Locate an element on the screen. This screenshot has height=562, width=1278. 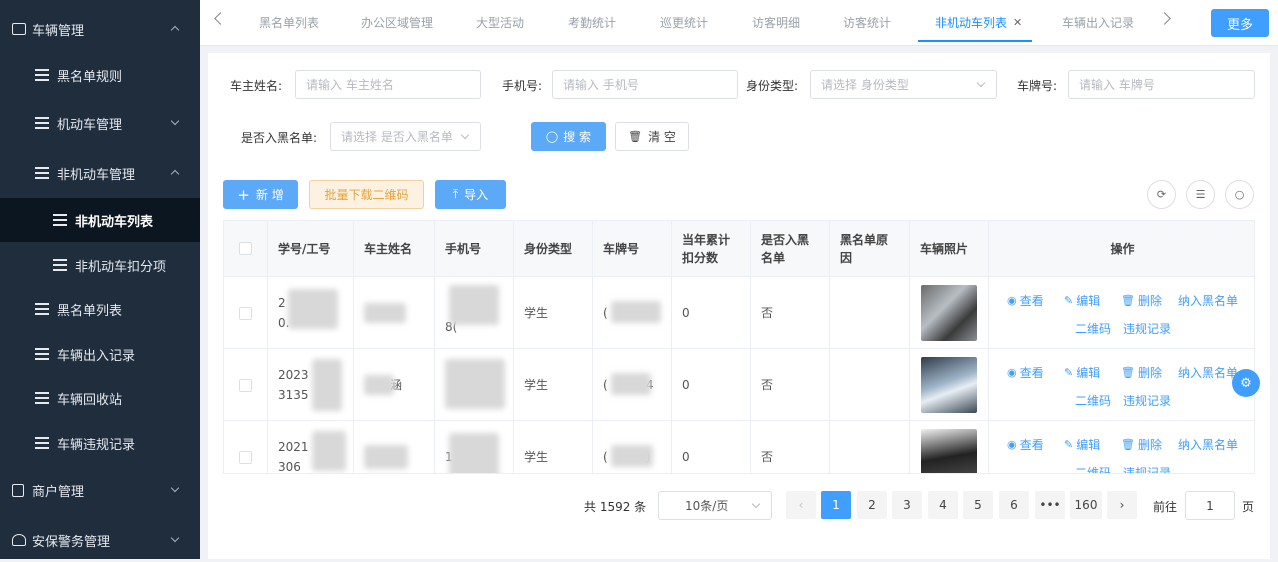
user-icon is located at coordinates (19, 540).